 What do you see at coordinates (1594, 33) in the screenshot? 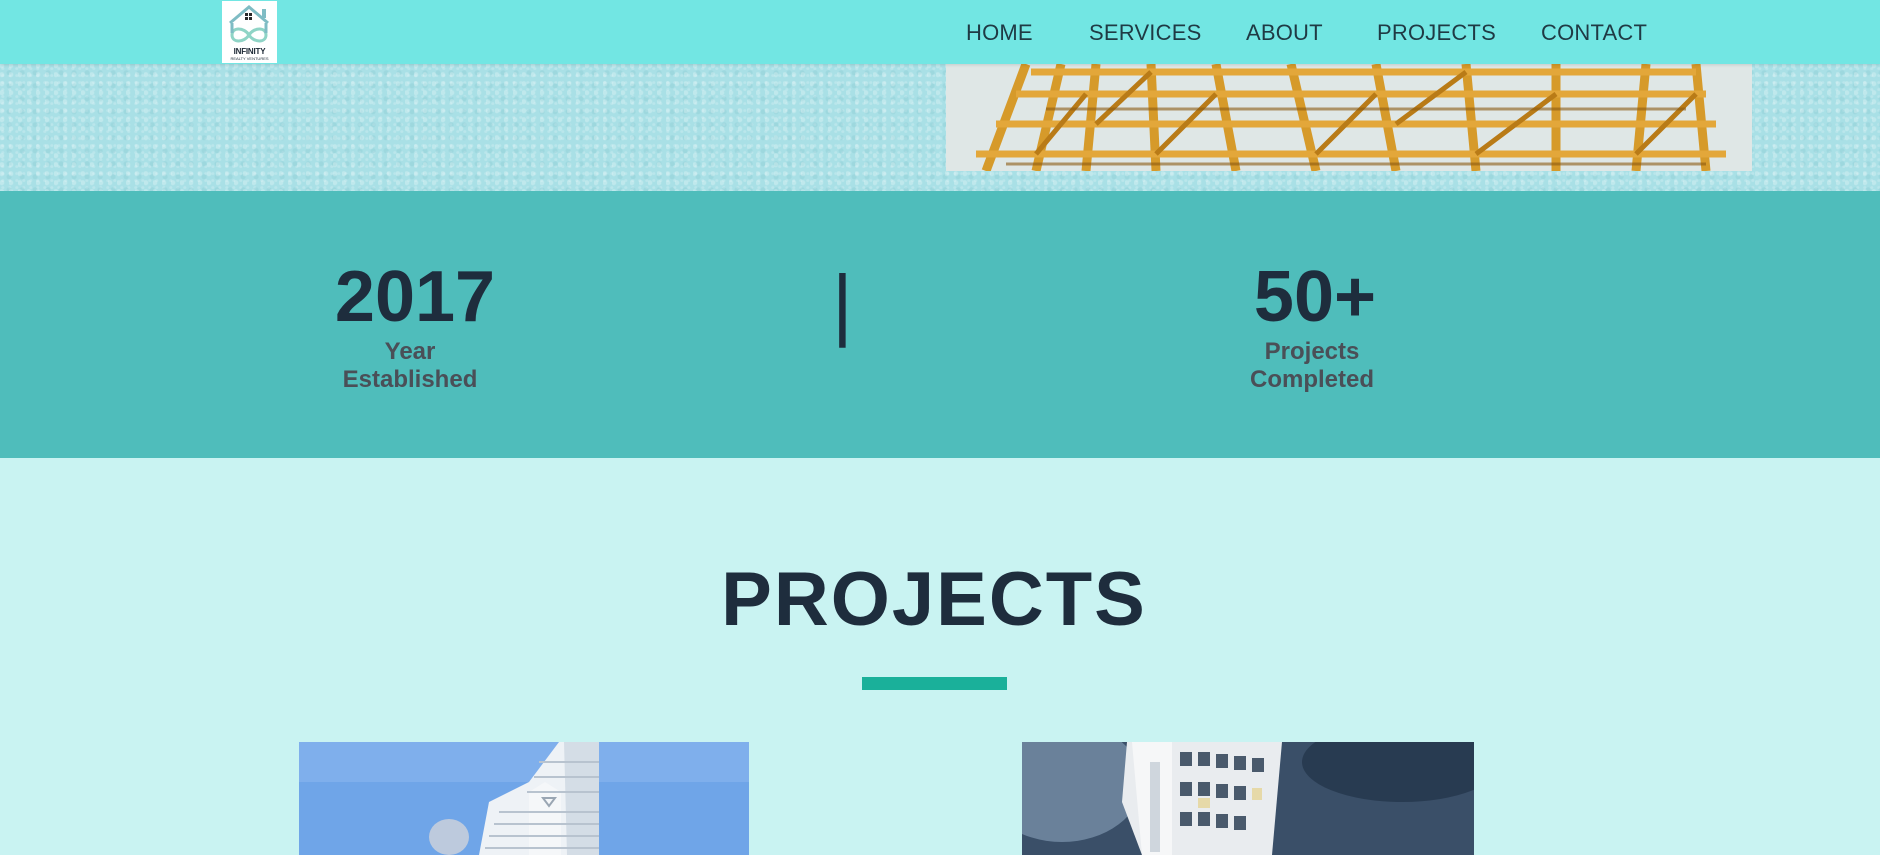
I see `nav-item-contact: CONTACT` at bounding box center [1594, 33].